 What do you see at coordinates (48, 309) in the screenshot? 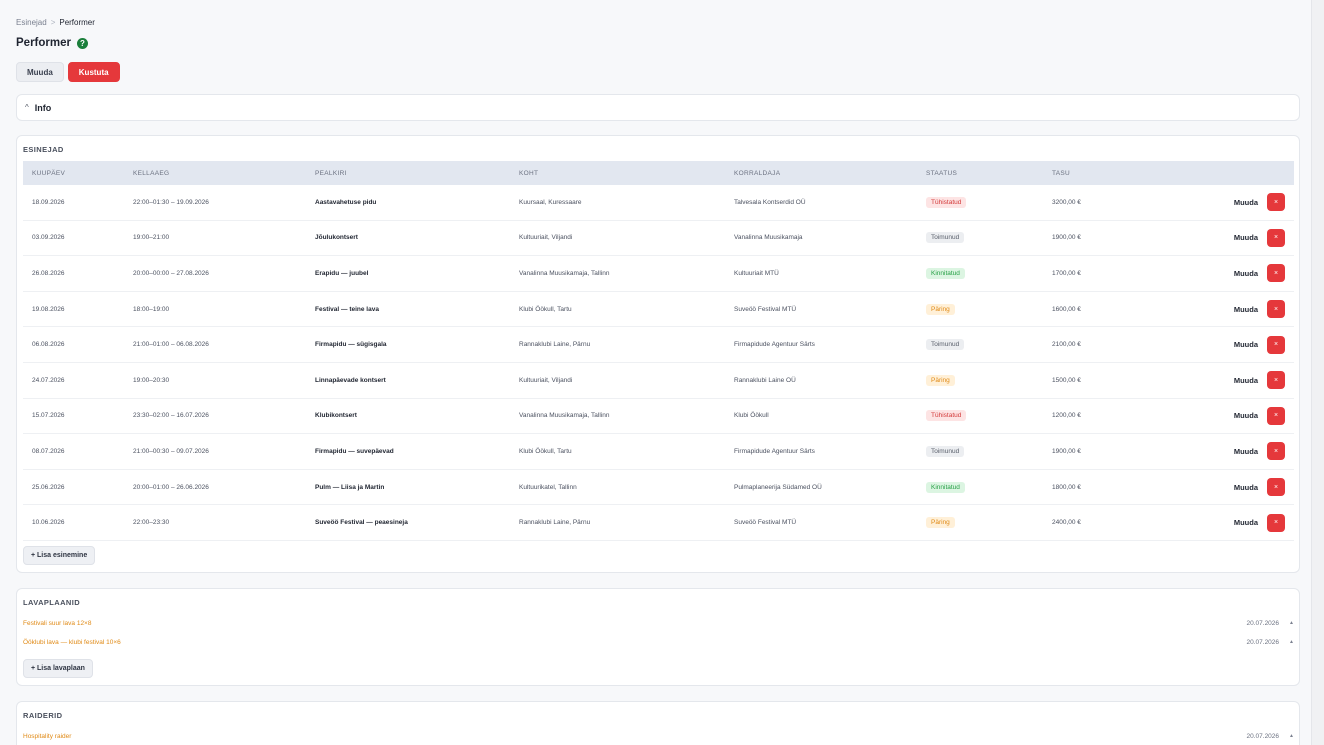
I see `cell-date: 19.08.2026` at bounding box center [48, 309].